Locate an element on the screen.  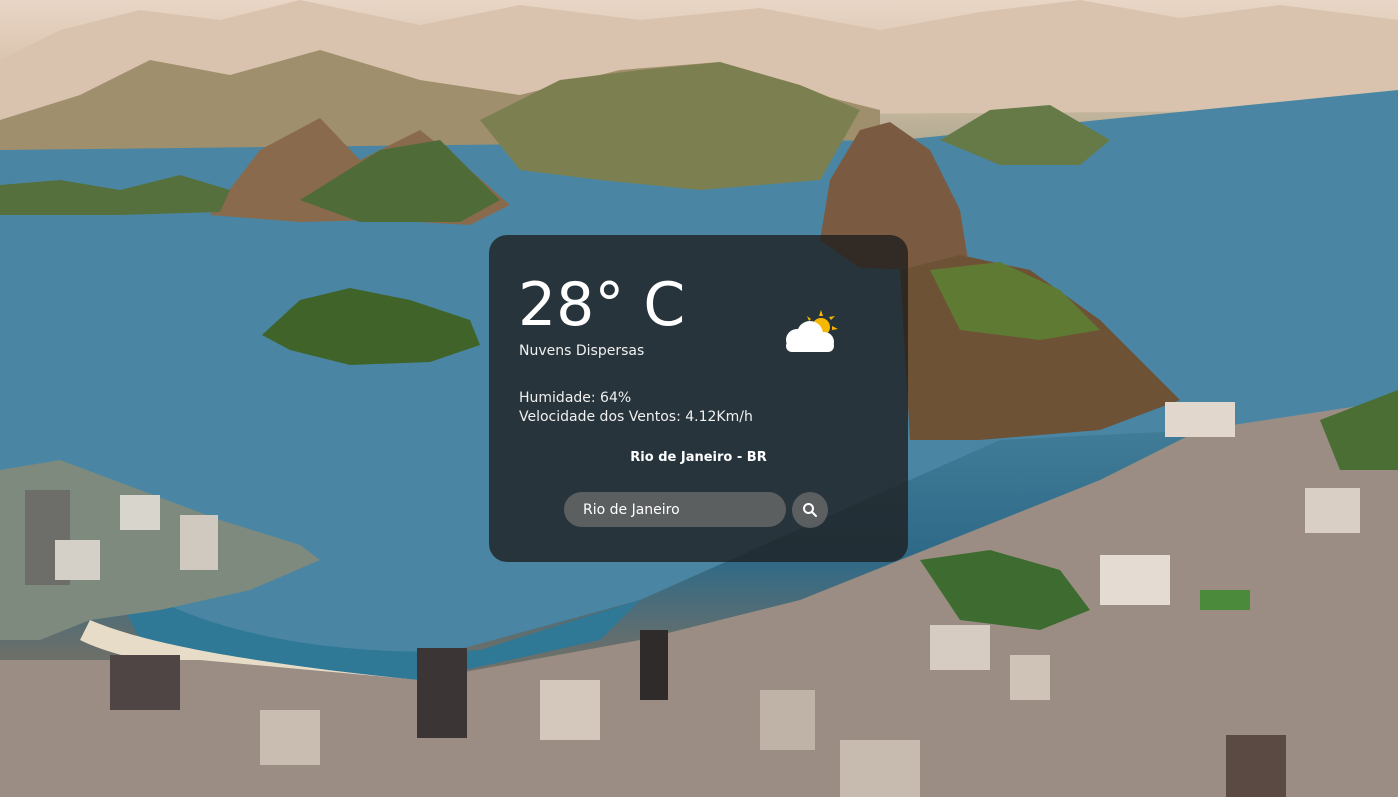
scattered-clouds-icon is located at coordinates (812, 331).